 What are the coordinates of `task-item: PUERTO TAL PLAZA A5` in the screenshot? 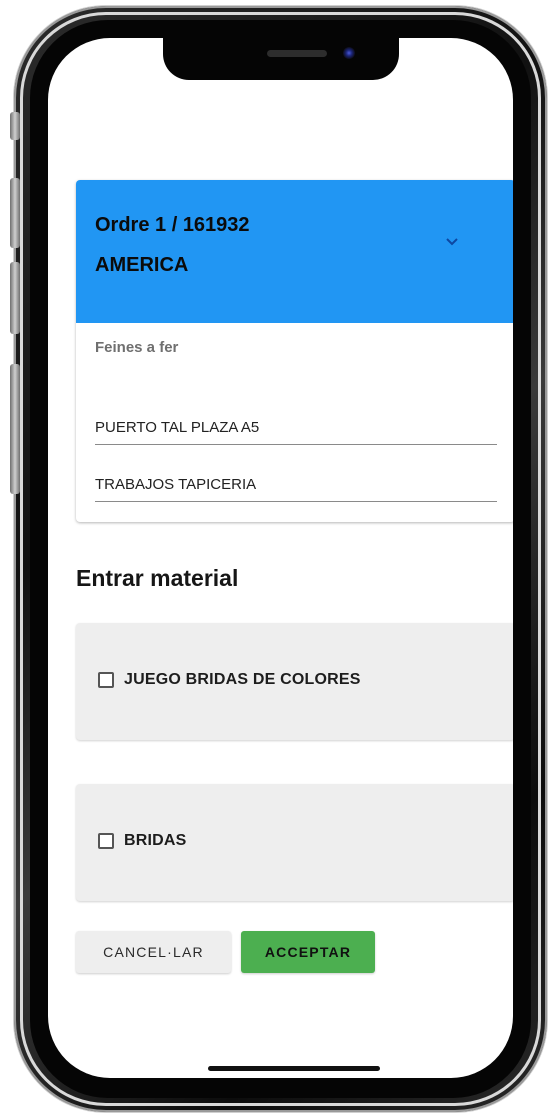 It's located at (296, 432).